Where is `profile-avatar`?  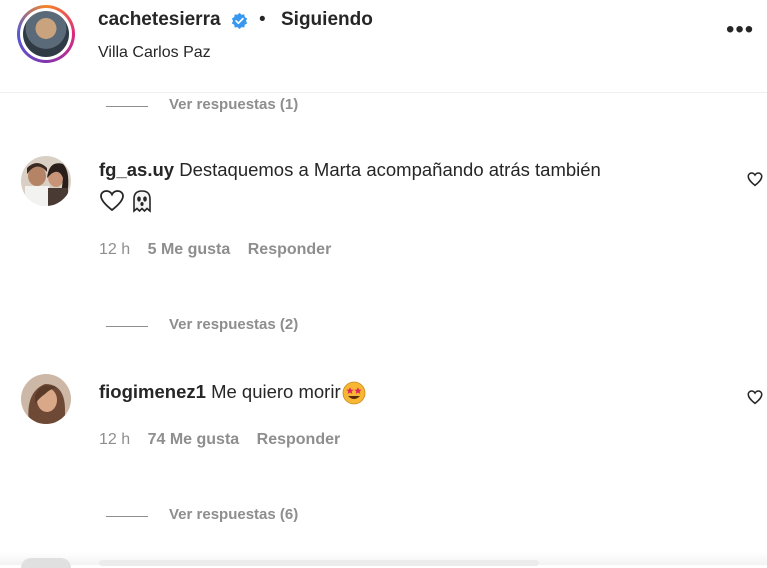
profile-avatar is located at coordinates (46, 34).